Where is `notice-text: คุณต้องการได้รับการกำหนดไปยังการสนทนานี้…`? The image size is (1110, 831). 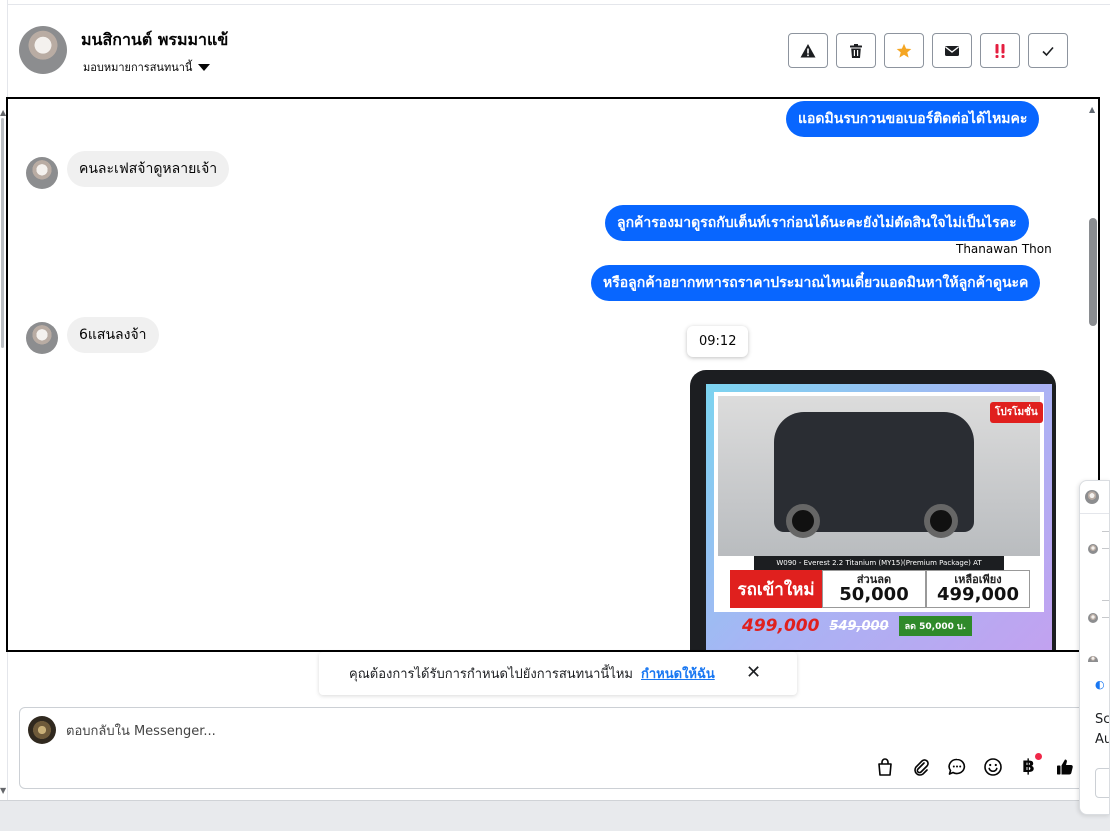
notice-text: คุณต้องการได้รับการกำหนดไปยังการสนทนานี้… is located at coordinates (491, 674).